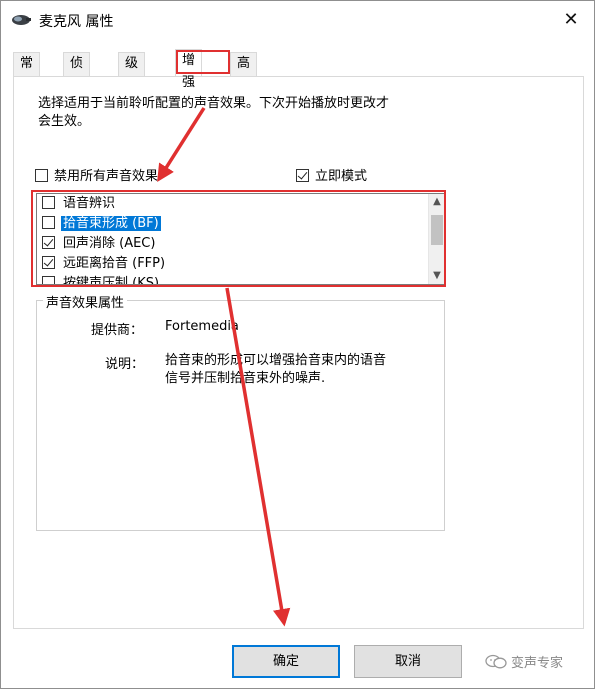 Image resolution: width=595 pixels, height=690 pixels. Describe the element at coordinates (244, 72) in the screenshot. I see `tab-advanced: 高级` at that location.